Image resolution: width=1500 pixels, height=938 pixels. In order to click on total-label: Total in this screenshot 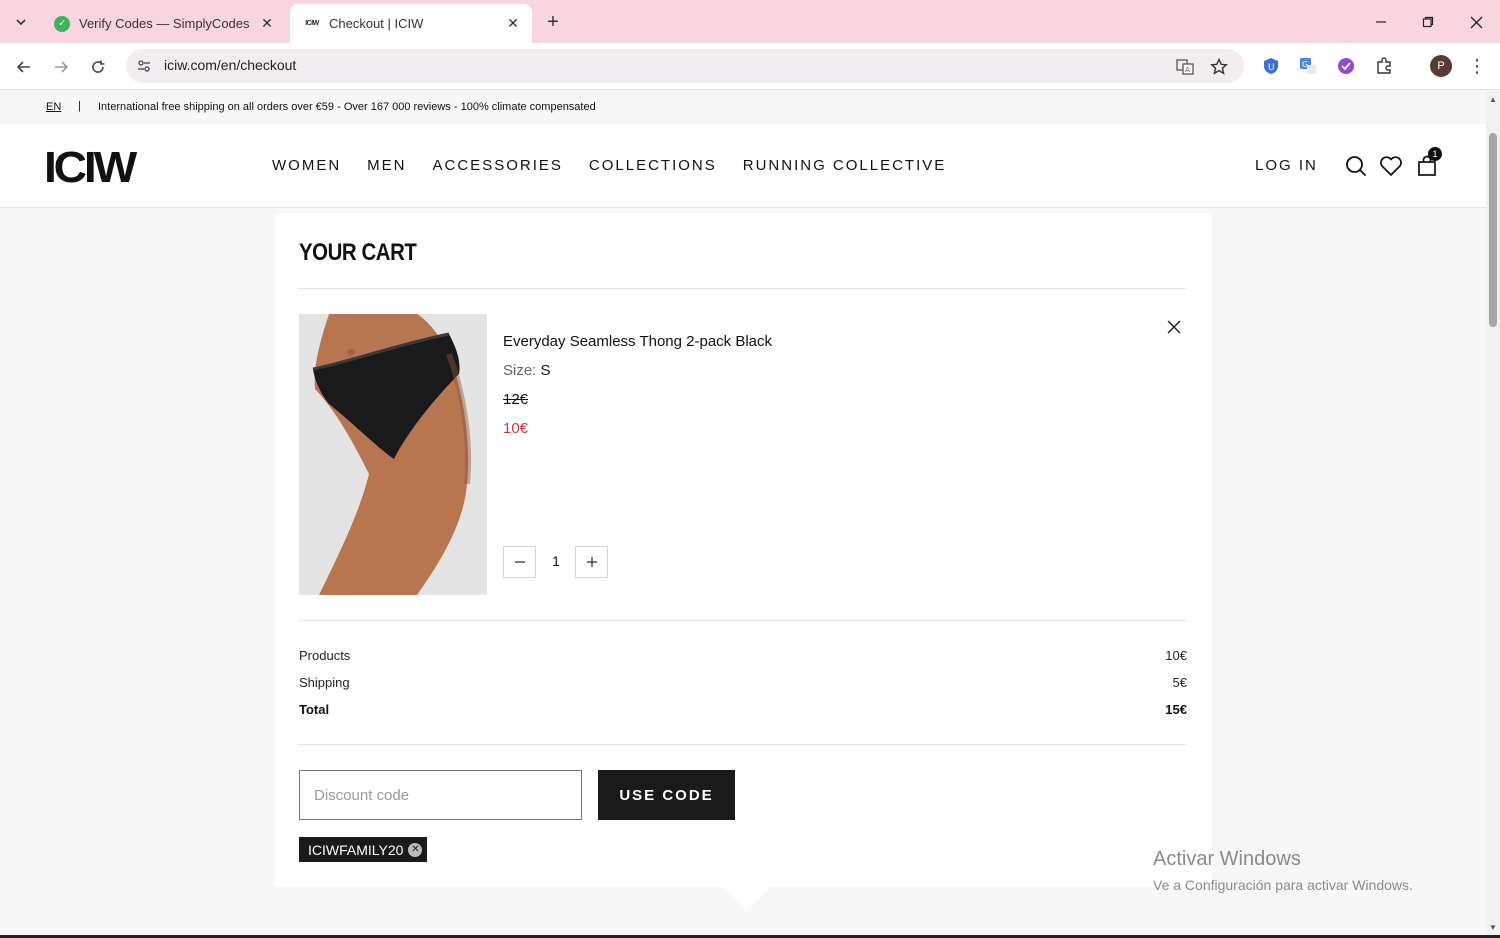, I will do `click(314, 709)`.